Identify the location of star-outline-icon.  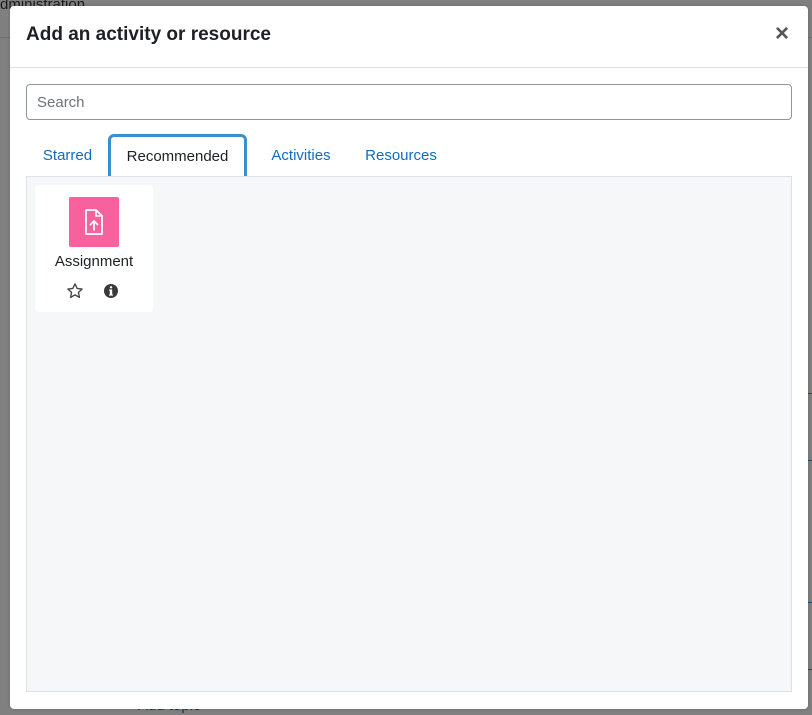
(75, 291).